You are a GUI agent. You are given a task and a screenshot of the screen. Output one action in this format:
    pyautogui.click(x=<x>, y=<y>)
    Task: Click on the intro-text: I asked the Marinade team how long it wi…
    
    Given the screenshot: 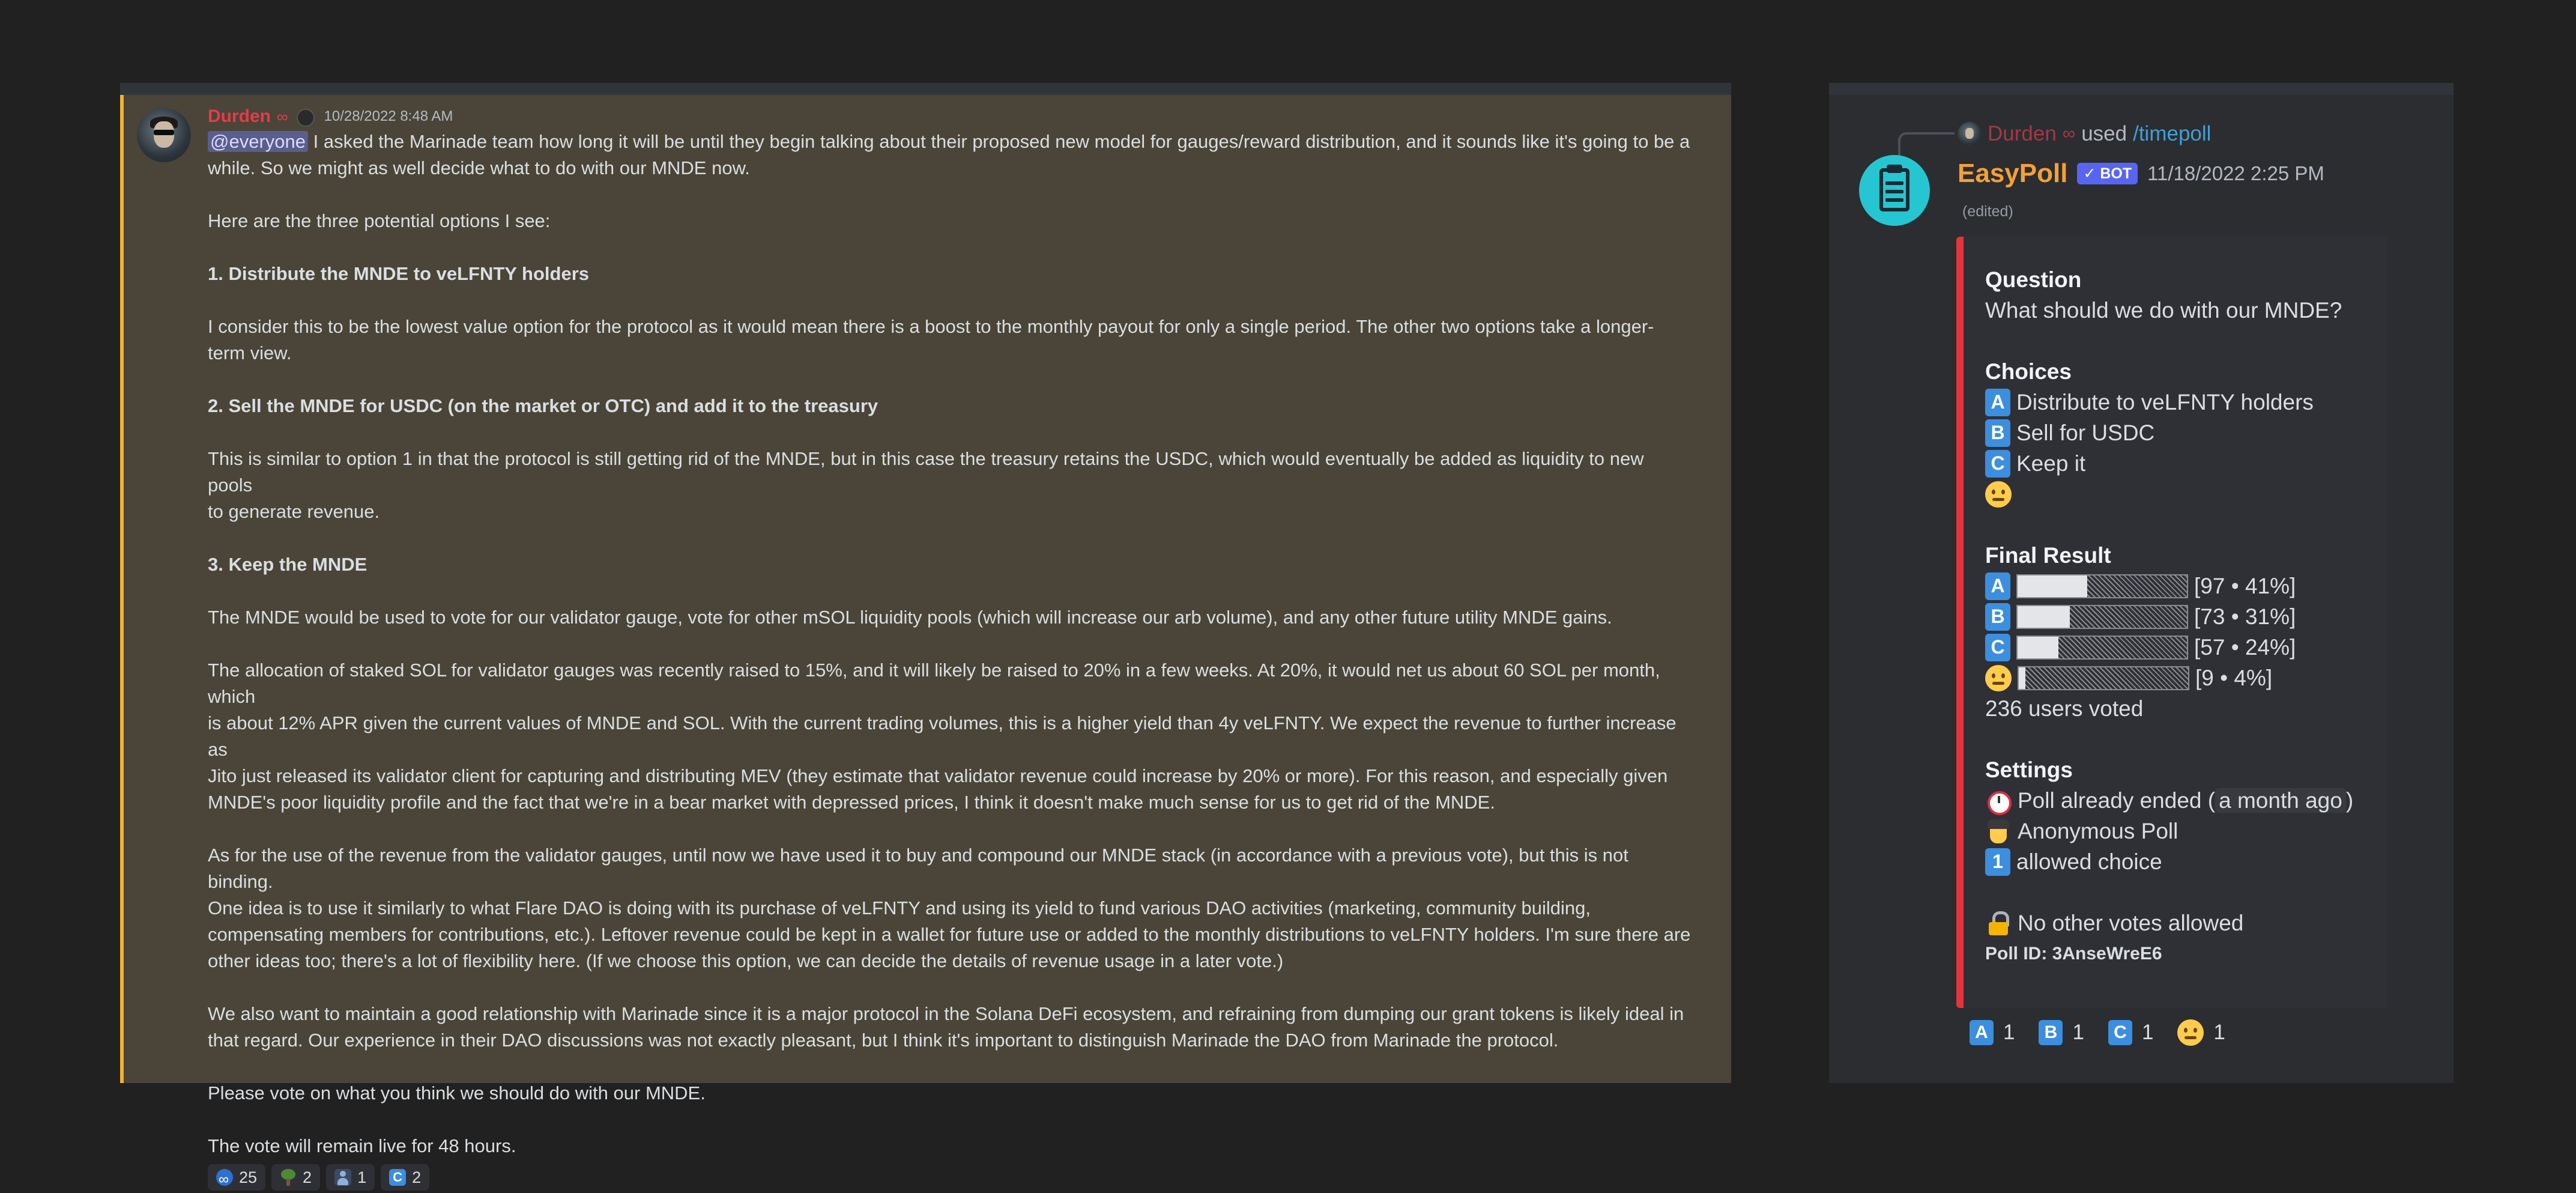 What is the action you would take?
    pyautogui.click(x=999, y=141)
    